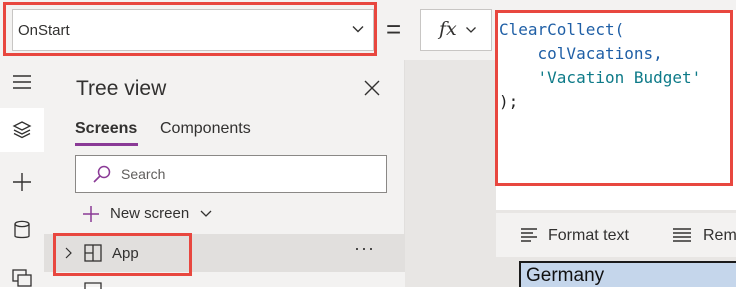  I want to click on hamburger-icon, so click(22, 82).